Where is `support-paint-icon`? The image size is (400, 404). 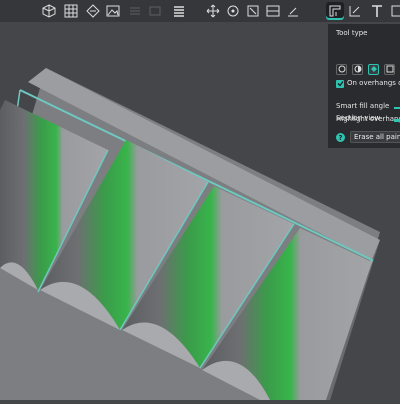
support-paint-icon is located at coordinates (335, 11).